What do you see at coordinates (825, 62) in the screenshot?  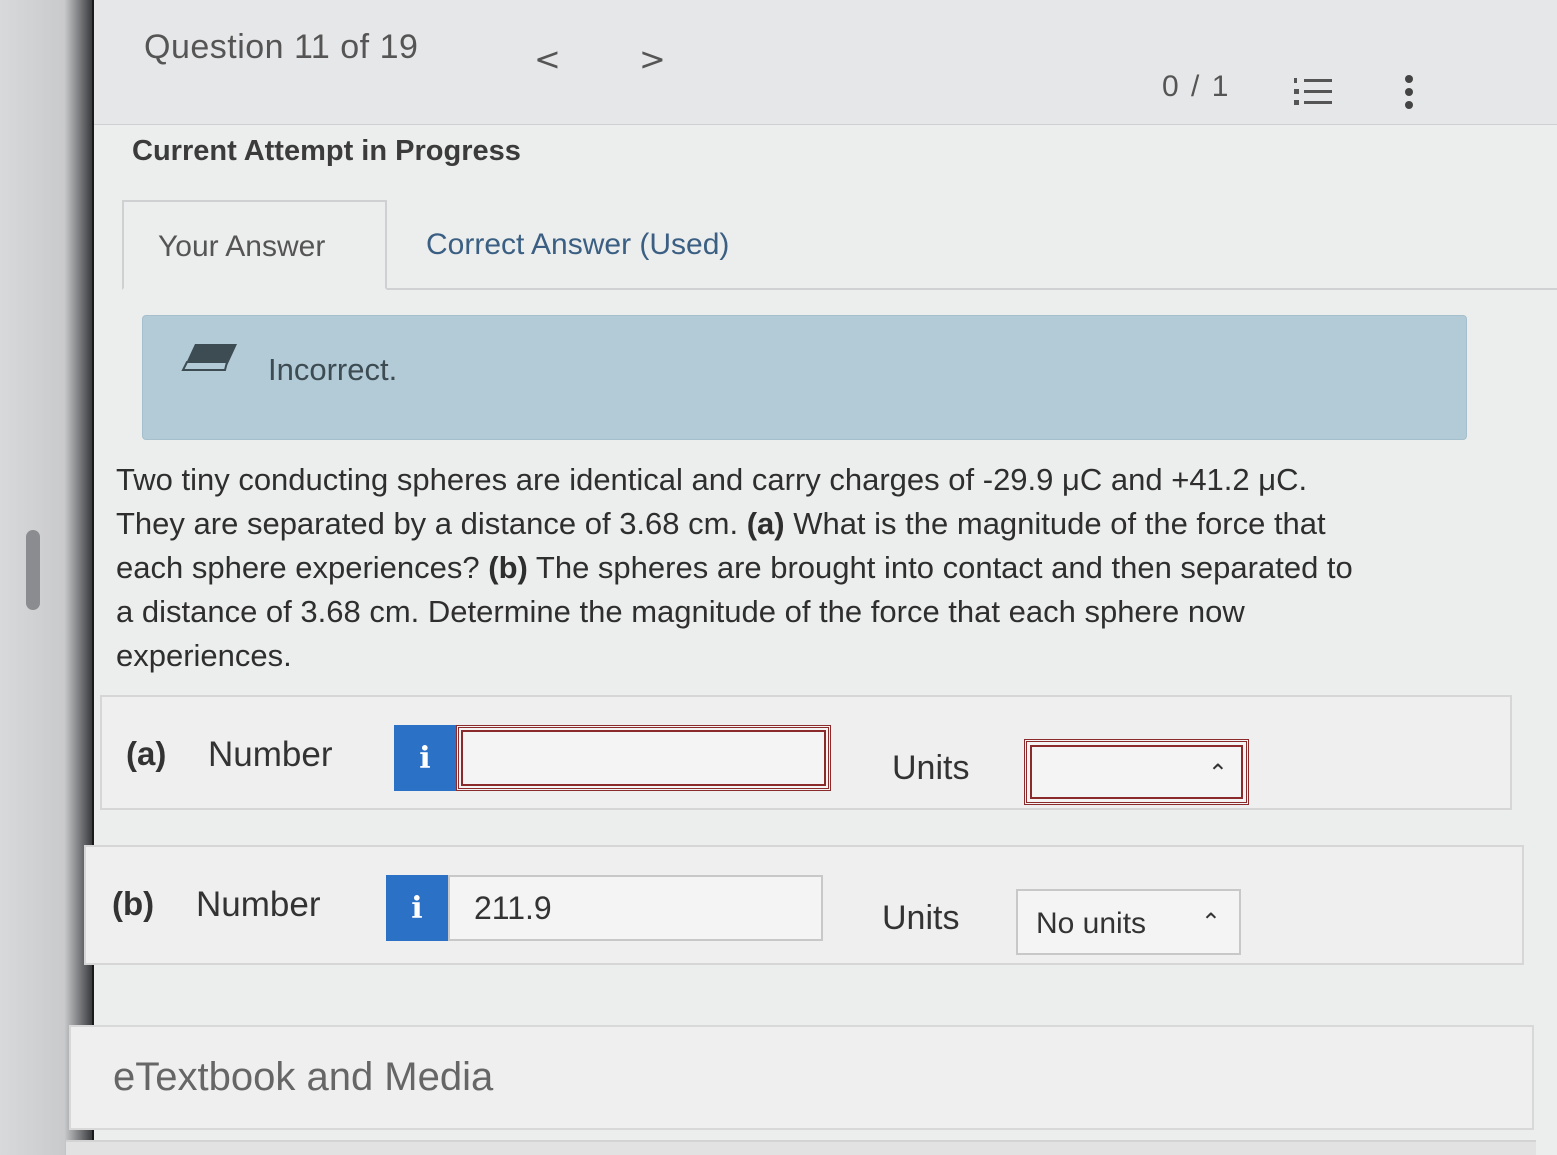 I see `question-header: Question 11 of 19 < > 0 / 1` at bounding box center [825, 62].